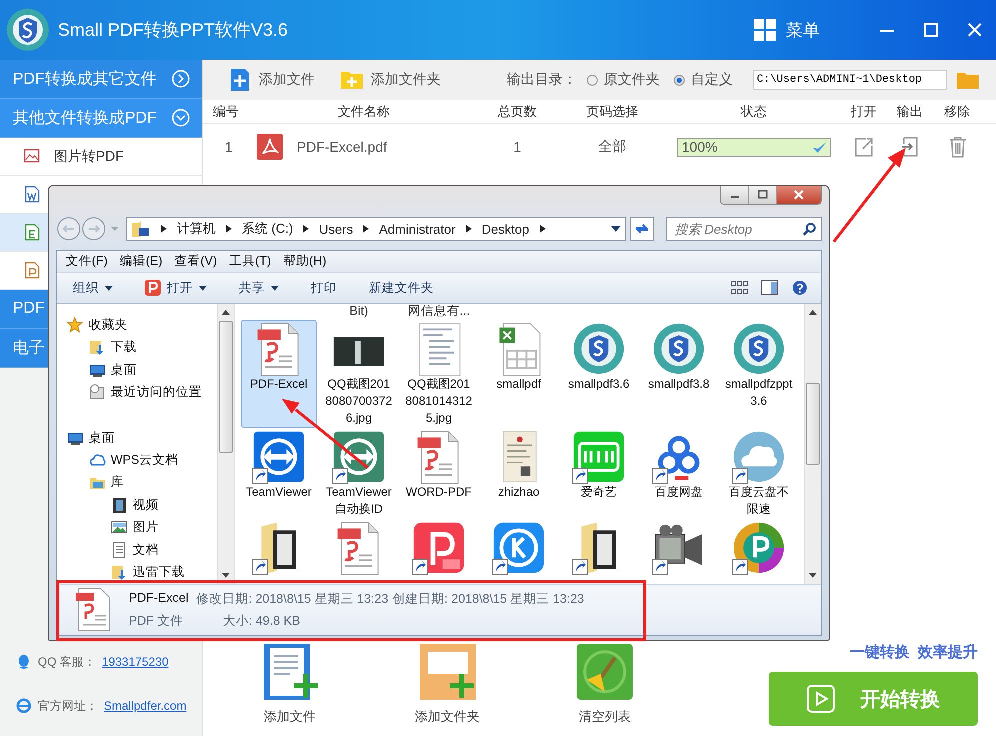 The width and height of the screenshot is (996, 736). Describe the element at coordinates (864, 147) in the screenshot. I see `open-external-icon` at that location.